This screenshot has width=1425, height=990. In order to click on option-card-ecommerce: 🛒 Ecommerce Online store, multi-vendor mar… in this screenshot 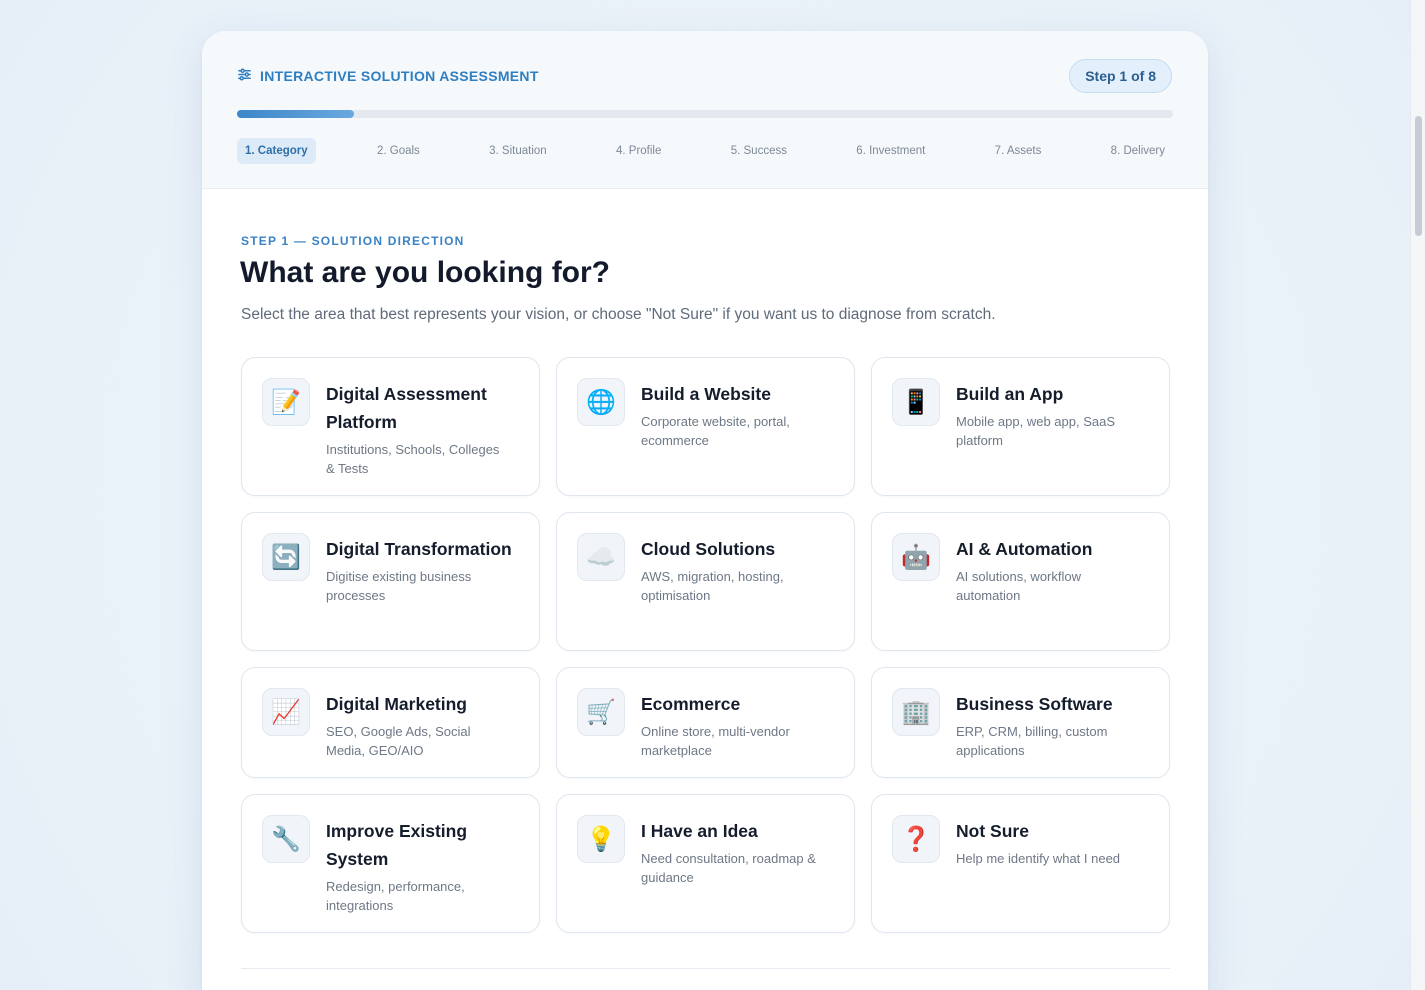, I will do `click(705, 722)`.